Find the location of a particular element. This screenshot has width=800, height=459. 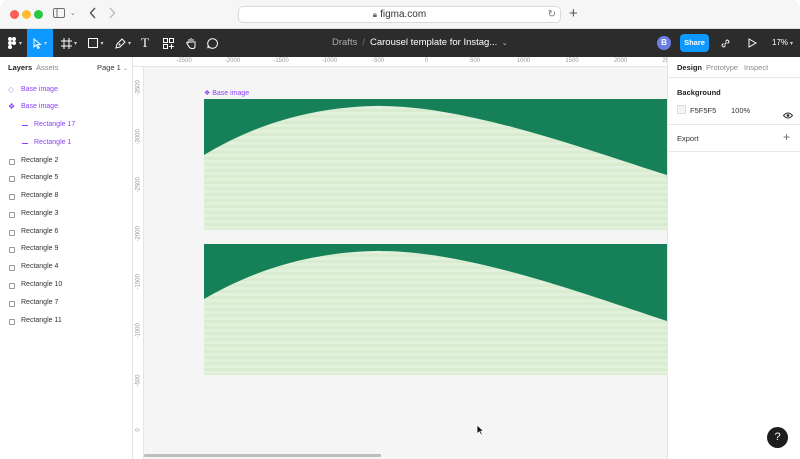

layer-row: Rectangle 7 is located at coordinates (66, 303).